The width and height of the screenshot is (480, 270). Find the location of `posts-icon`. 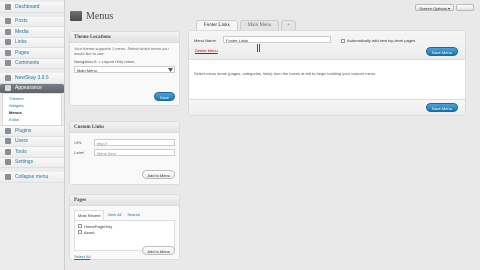

posts-icon is located at coordinates (8, 21).